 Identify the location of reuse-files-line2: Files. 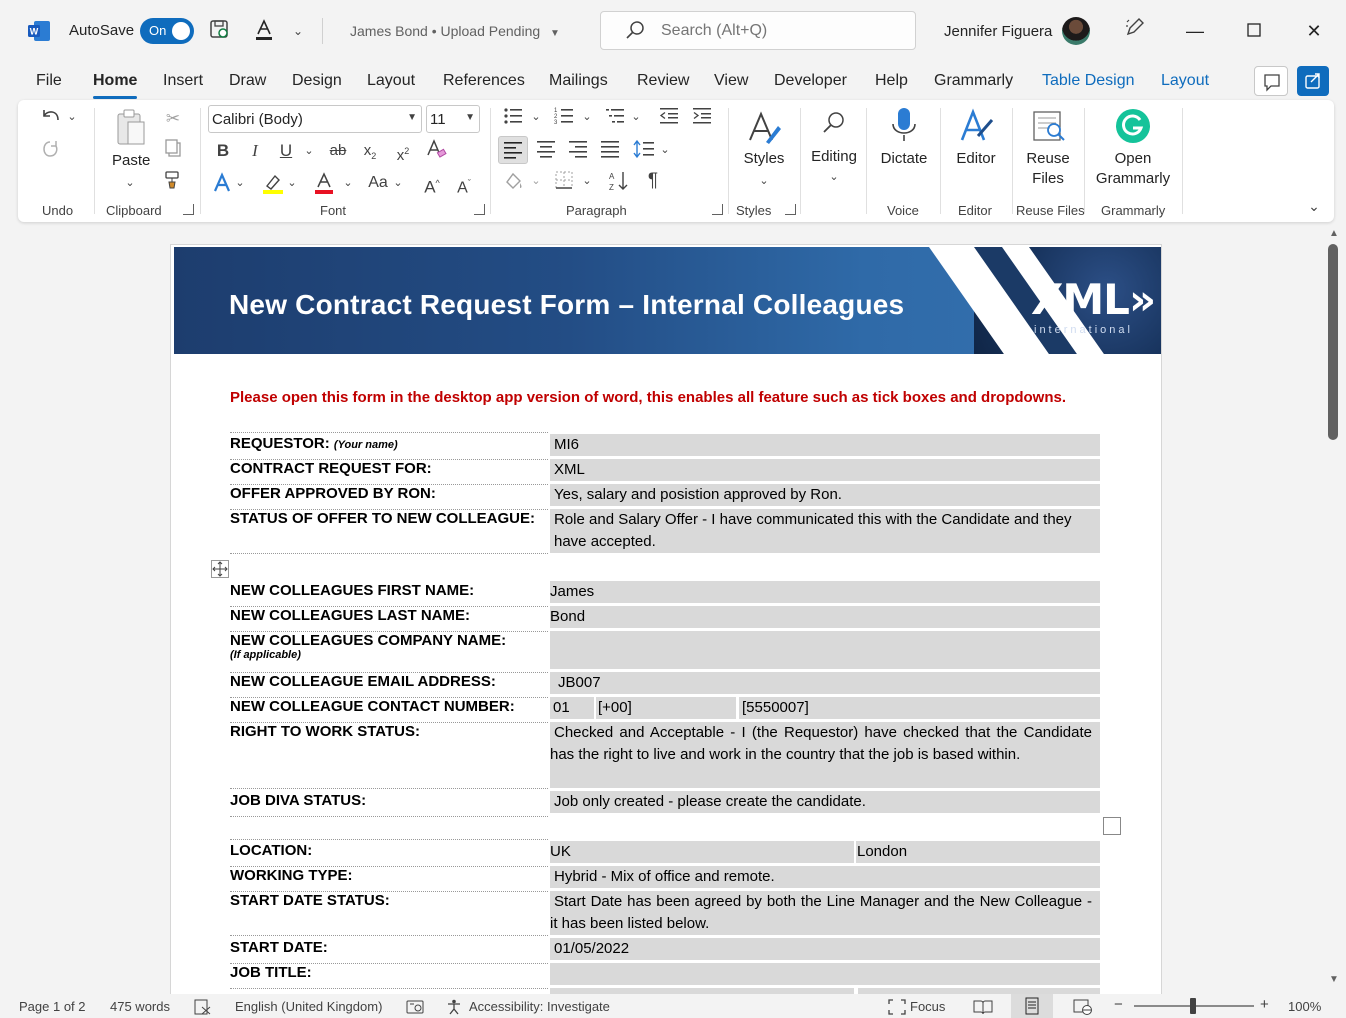
(1048, 178).